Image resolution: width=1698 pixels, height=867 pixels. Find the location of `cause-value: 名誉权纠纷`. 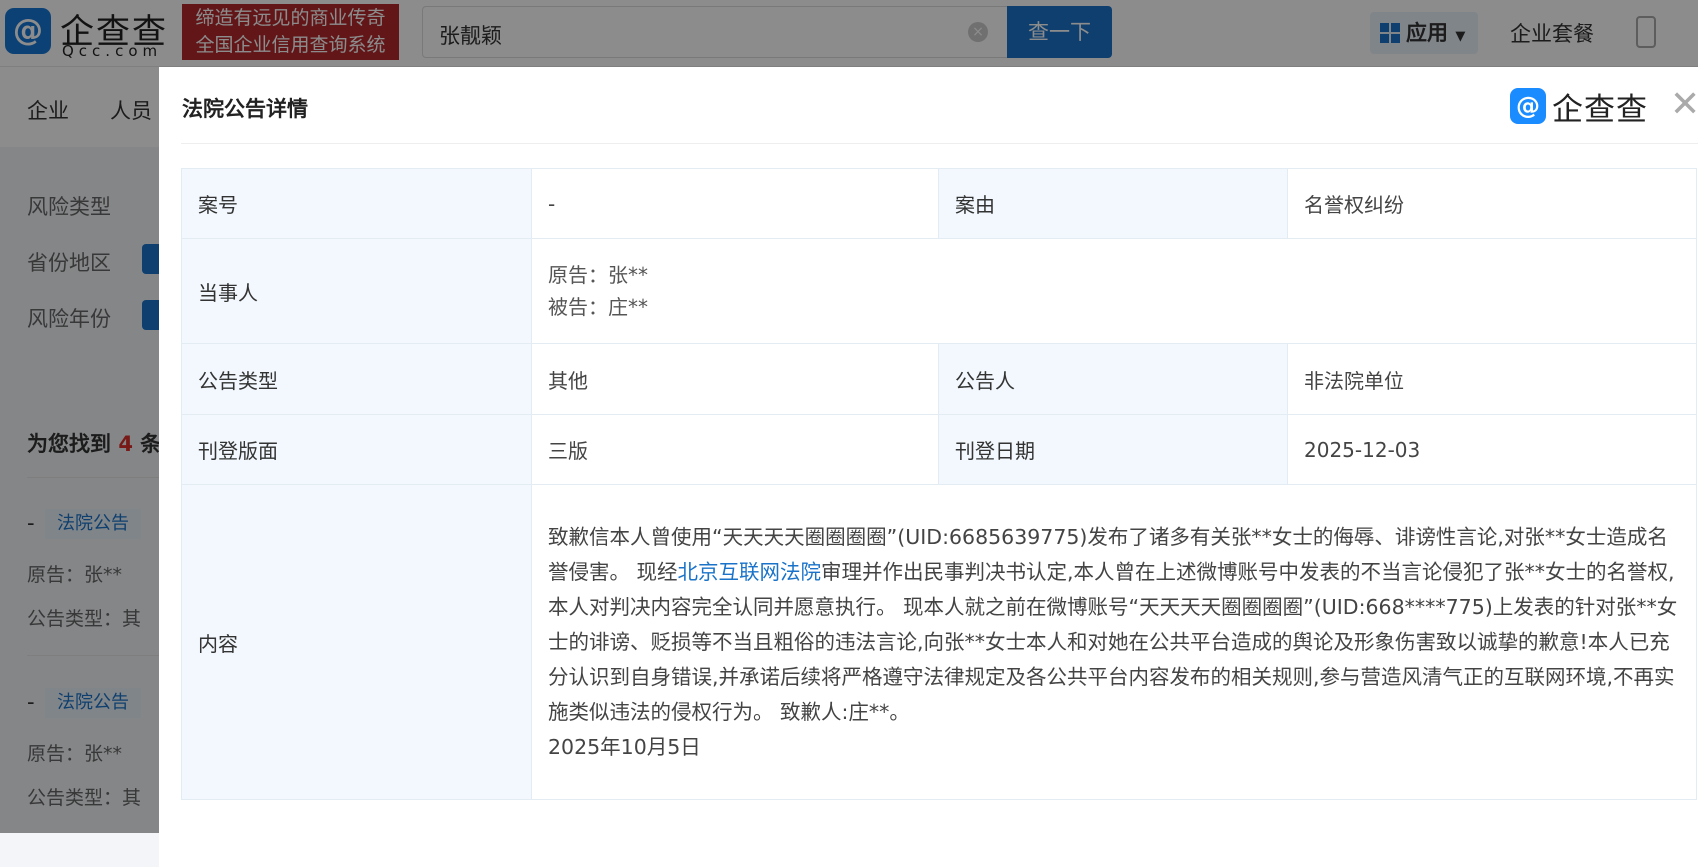

cause-value: 名誉权纠纷 is located at coordinates (1492, 203).